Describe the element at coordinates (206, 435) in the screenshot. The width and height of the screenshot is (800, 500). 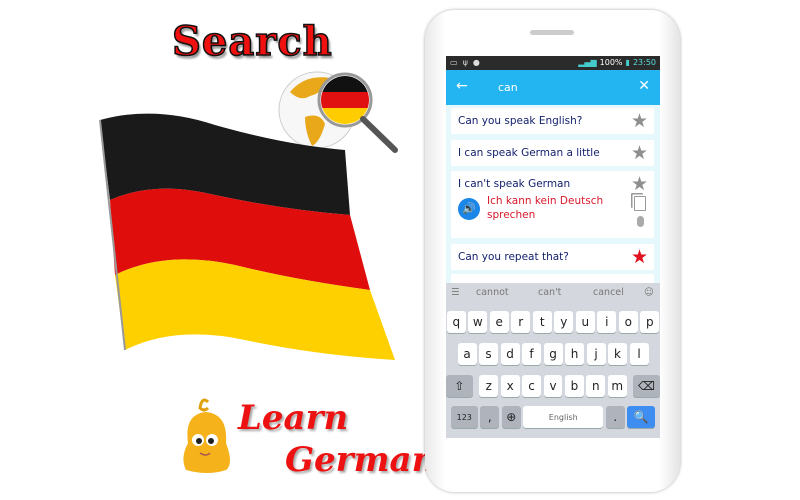
I see `mascot-image` at that location.